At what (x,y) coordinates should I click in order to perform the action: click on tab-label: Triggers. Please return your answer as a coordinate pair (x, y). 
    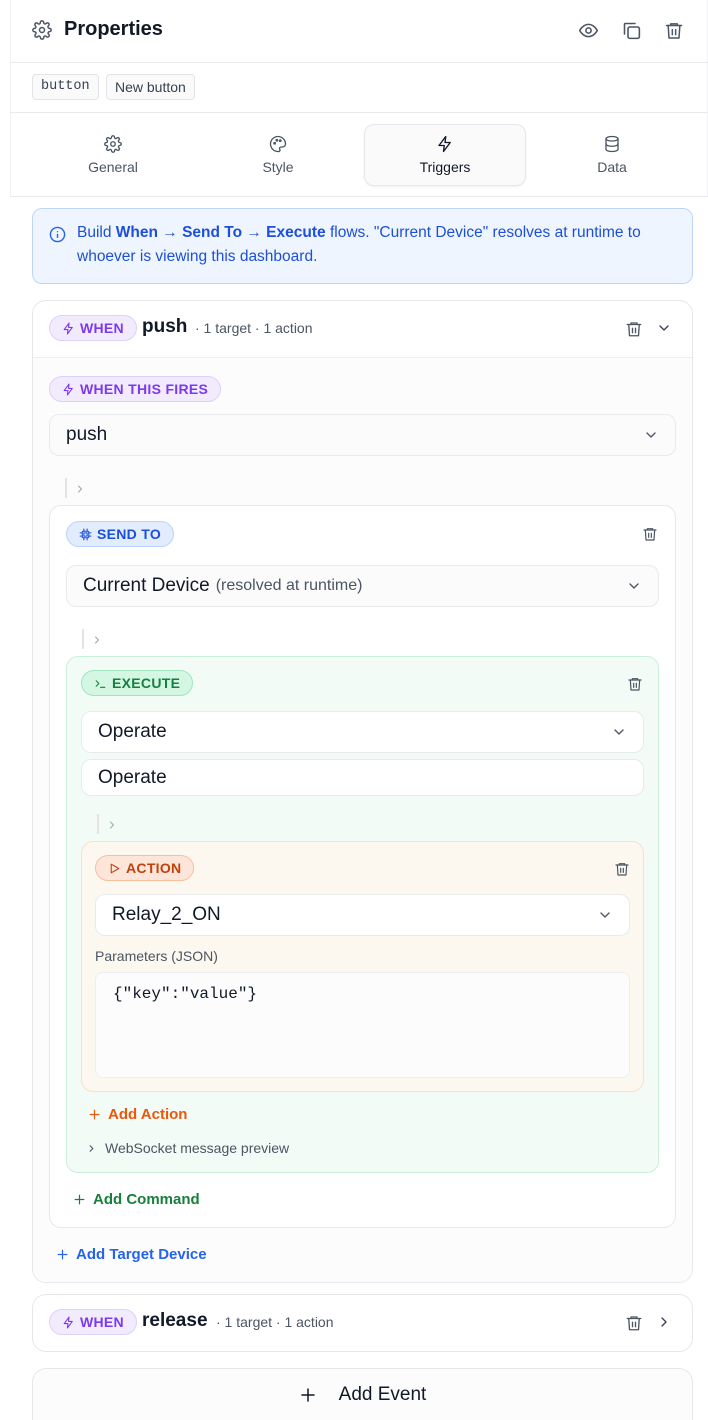
    Looking at the image, I should click on (445, 167).